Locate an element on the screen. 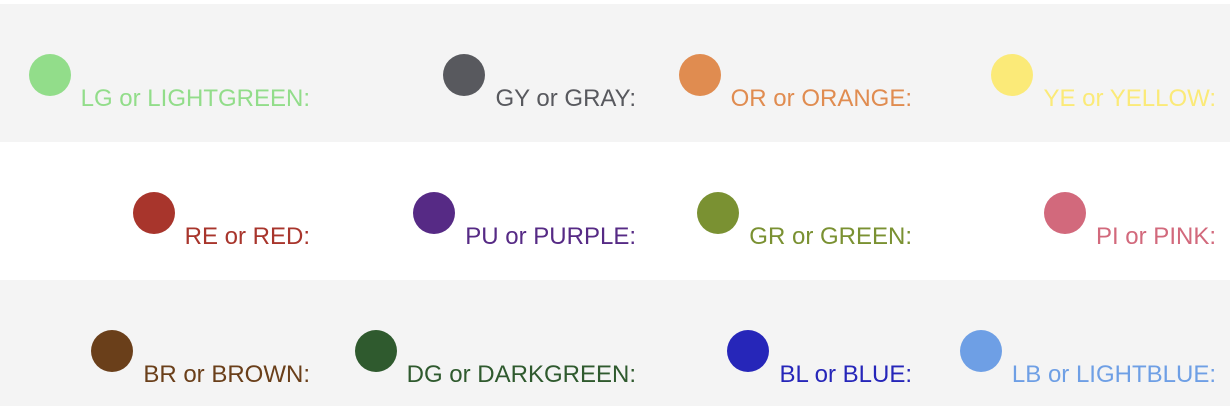 The image size is (1230, 418). legend-item-gray: GY or GRAY: is located at coordinates (473, 73).